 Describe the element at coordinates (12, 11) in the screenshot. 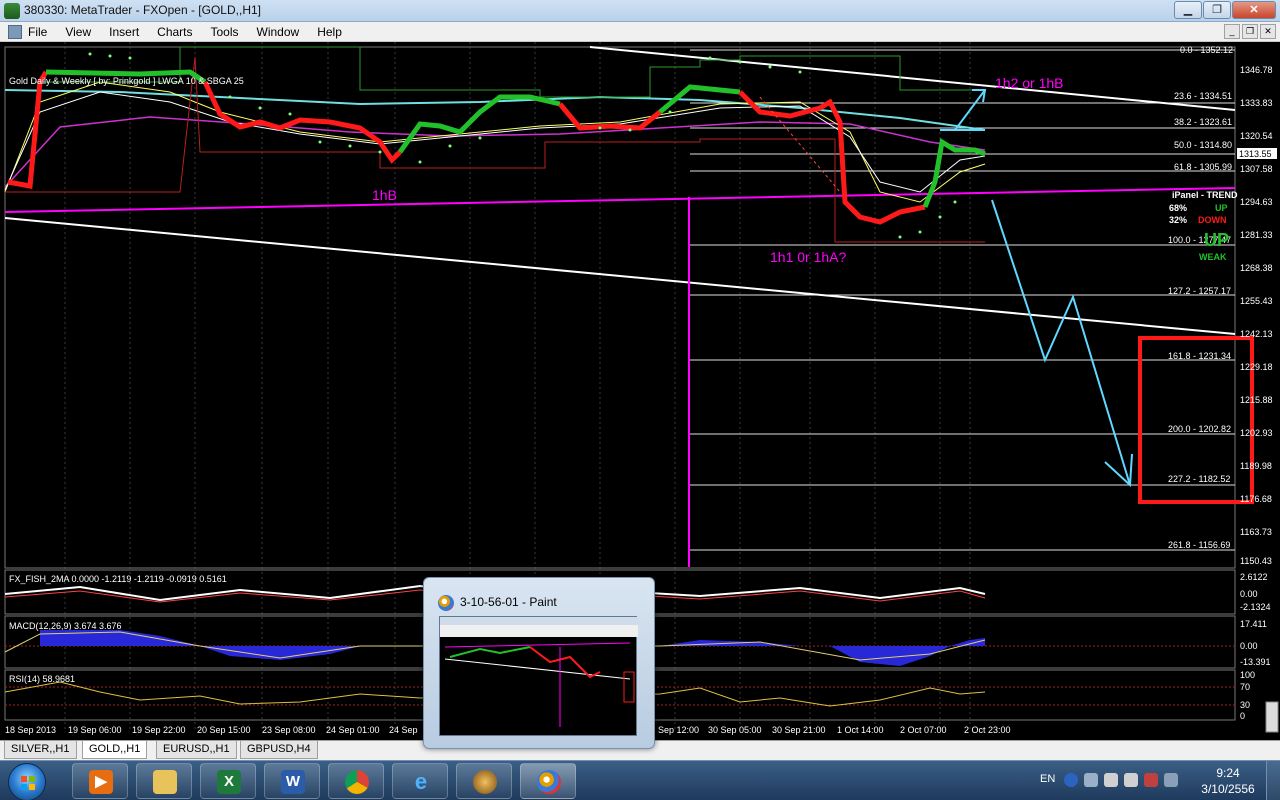

I see `metatrader-icon` at that location.